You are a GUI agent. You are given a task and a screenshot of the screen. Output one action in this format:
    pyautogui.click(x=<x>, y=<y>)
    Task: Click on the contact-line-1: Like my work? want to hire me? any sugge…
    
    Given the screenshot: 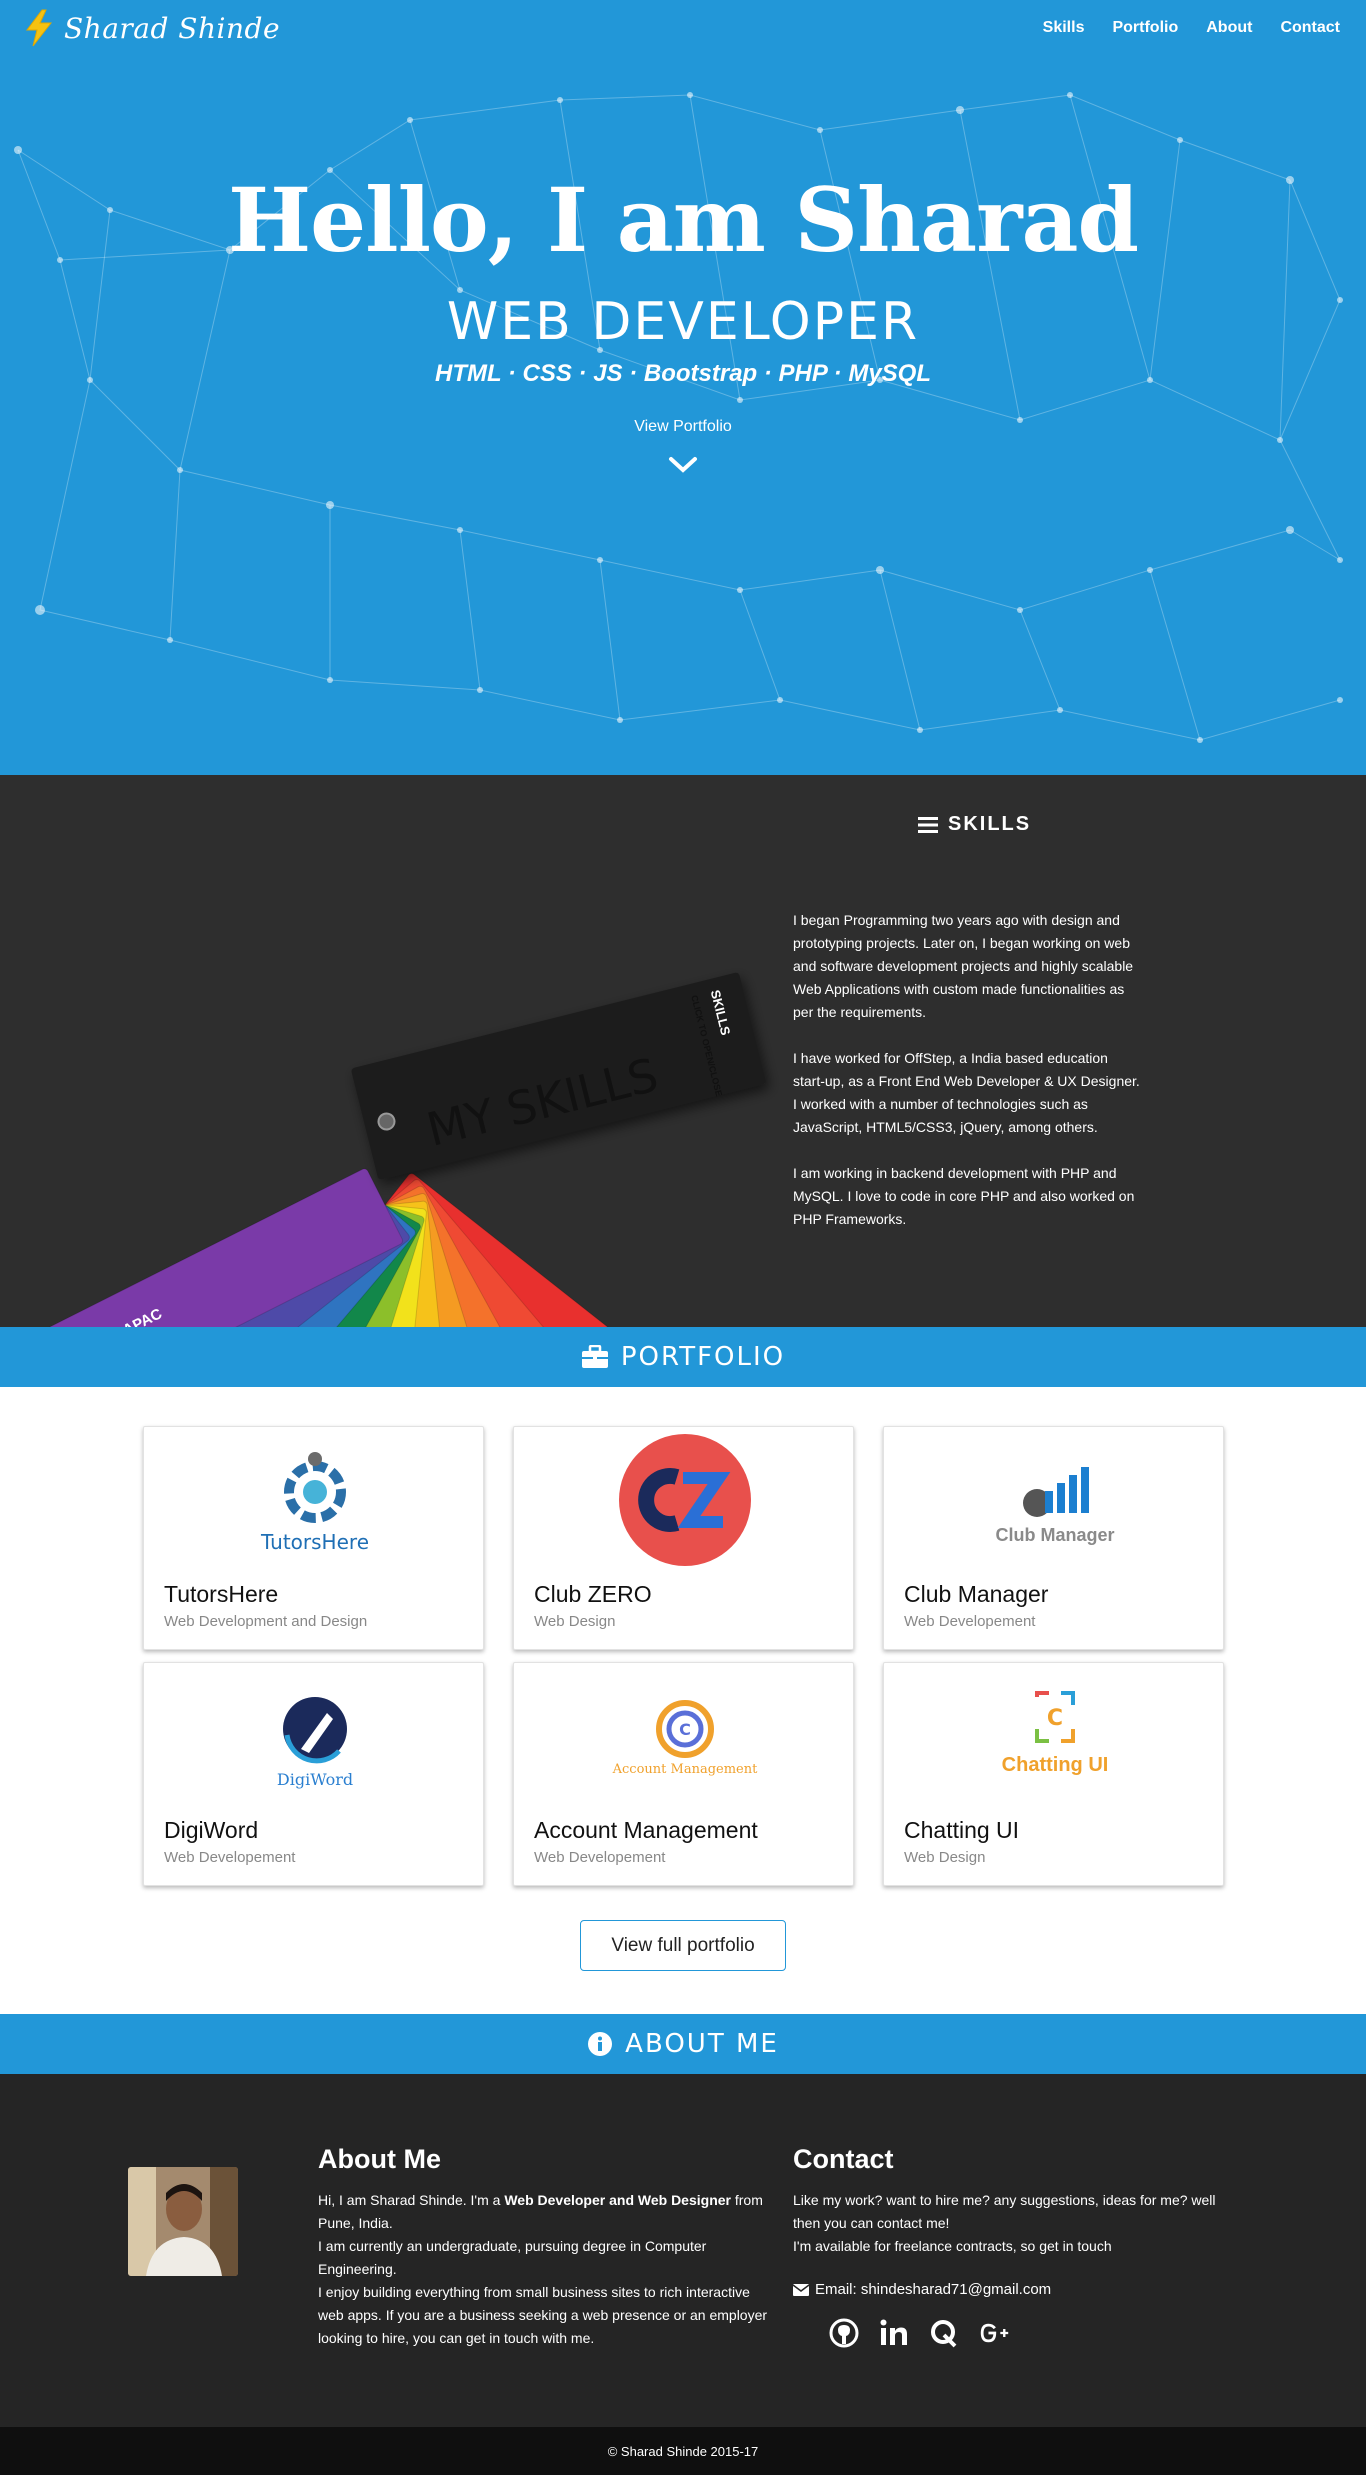 What is the action you would take?
    pyautogui.click(x=1004, y=2211)
    